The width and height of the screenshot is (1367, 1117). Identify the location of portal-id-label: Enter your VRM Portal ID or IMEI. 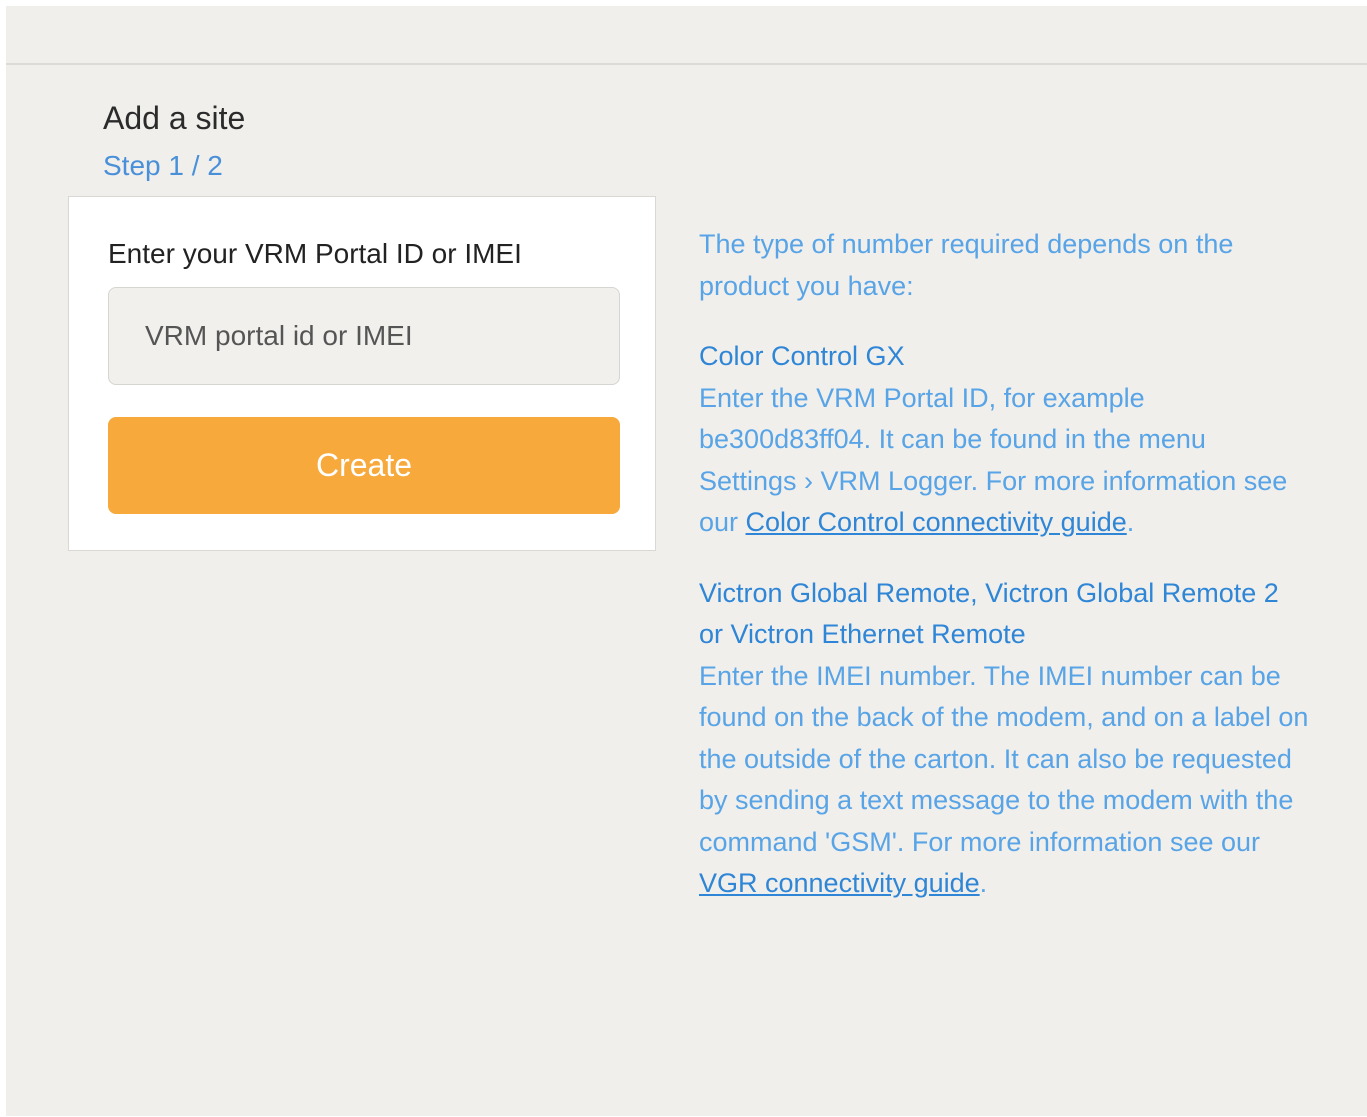
(315, 253).